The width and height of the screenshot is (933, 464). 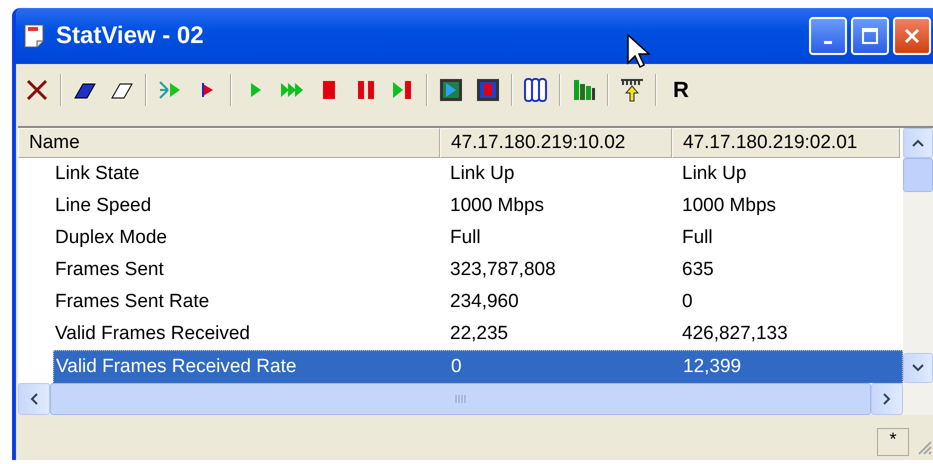 I want to click on table-cell-text: 323,787,808, so click(x=503, y=270).